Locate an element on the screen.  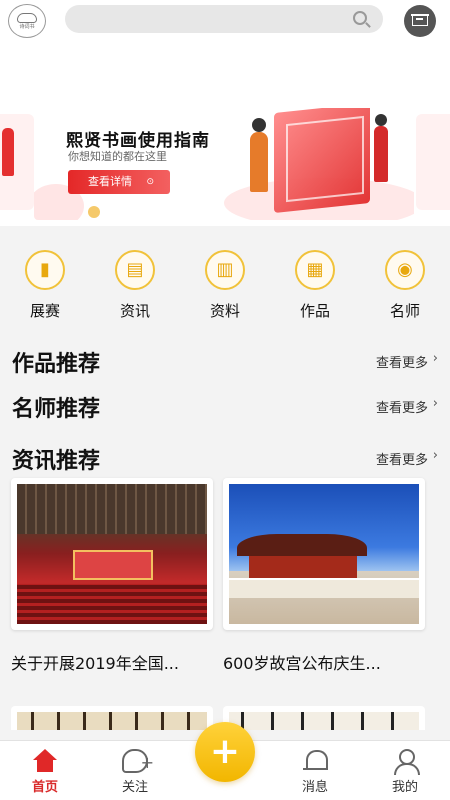
news-image-palace is located at coordinates (324, 554).